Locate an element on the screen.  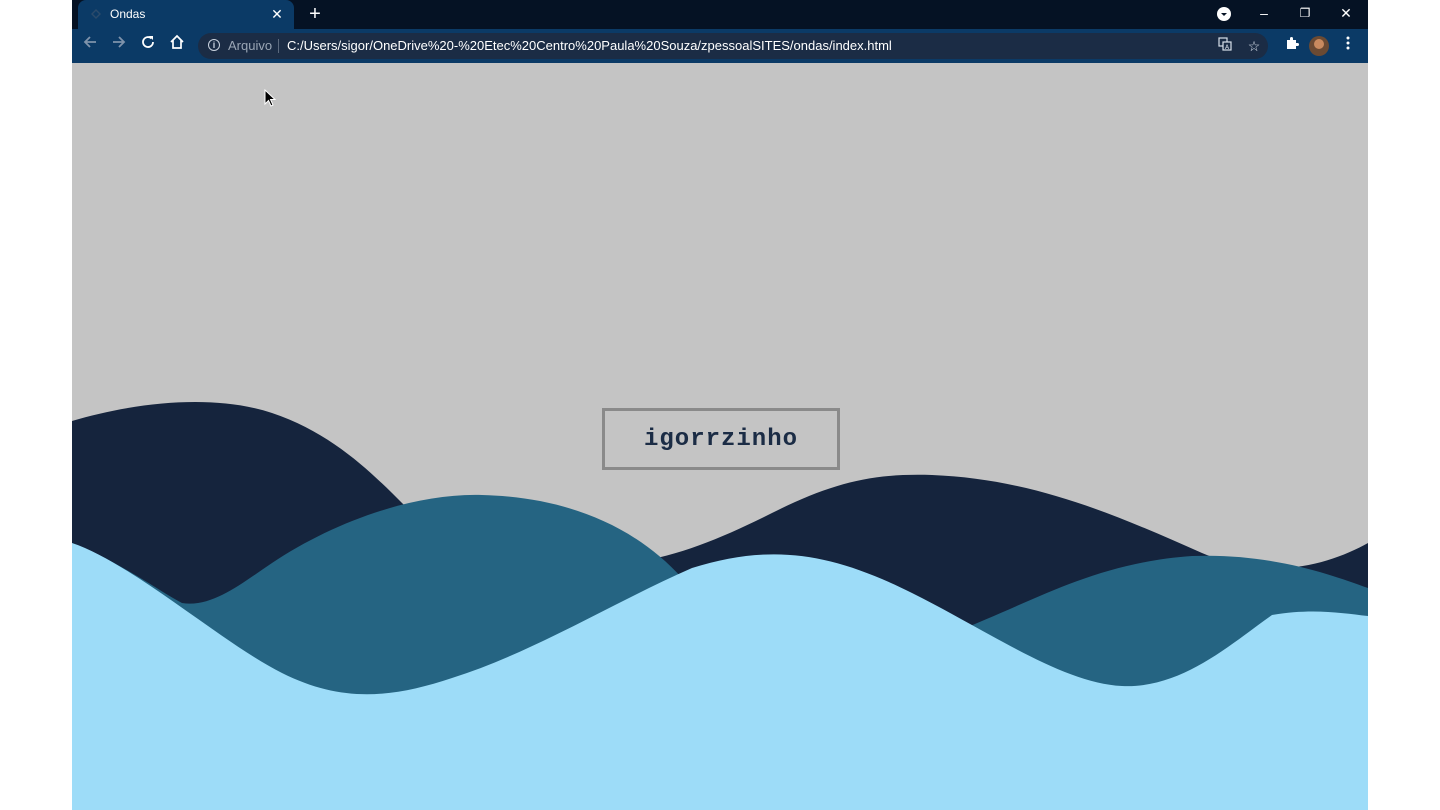
omnibox-separator is located at coordinates (278, 46).